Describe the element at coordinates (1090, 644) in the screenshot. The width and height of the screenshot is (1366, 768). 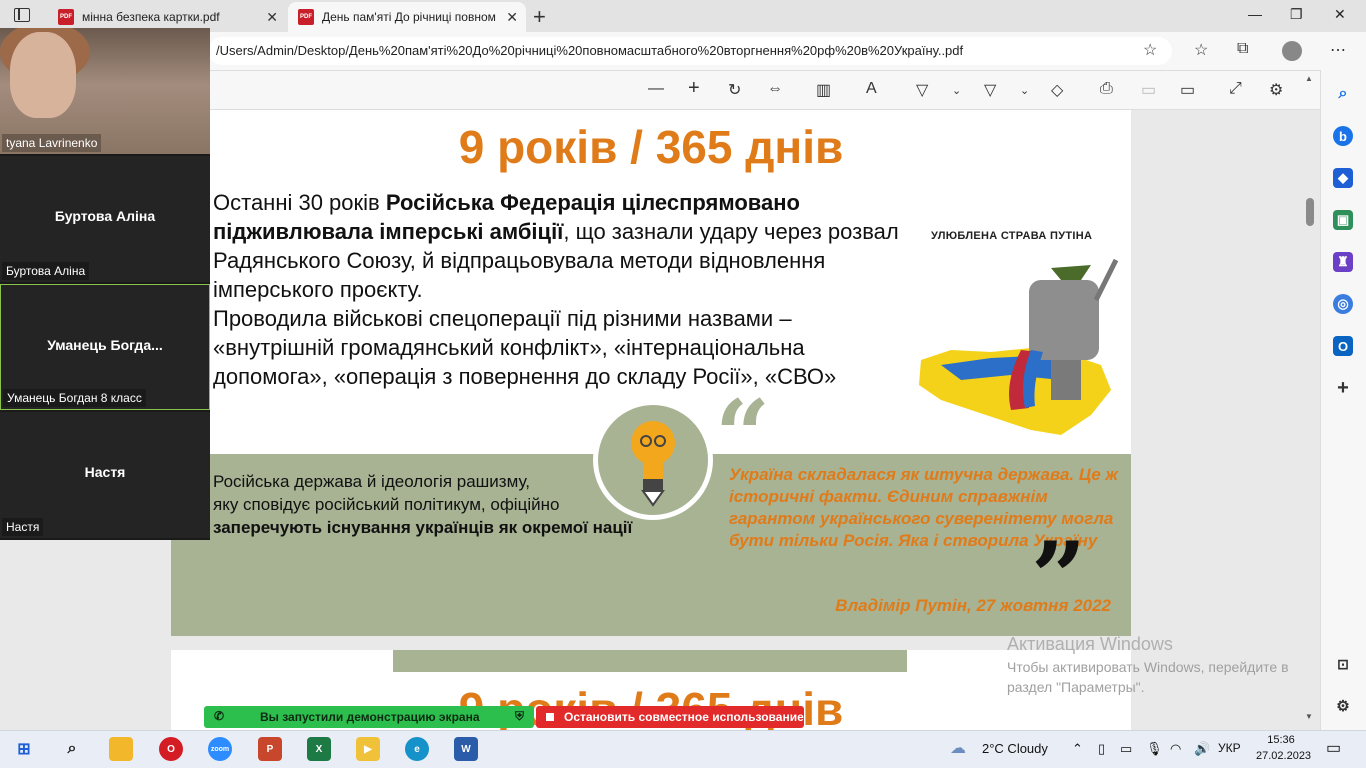
I see `activation-watermark-title: Активация Windows` at that location.